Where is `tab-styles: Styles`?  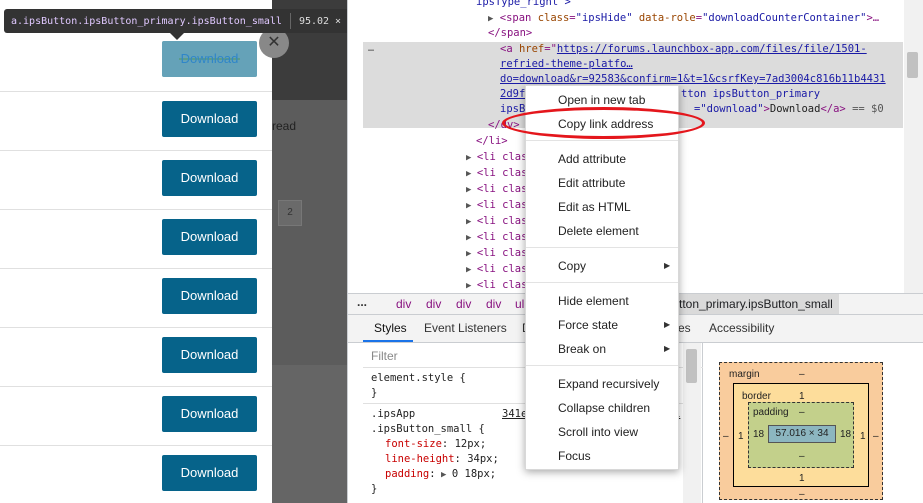 tab-styles: Styles is located at coordinates (390, 328).